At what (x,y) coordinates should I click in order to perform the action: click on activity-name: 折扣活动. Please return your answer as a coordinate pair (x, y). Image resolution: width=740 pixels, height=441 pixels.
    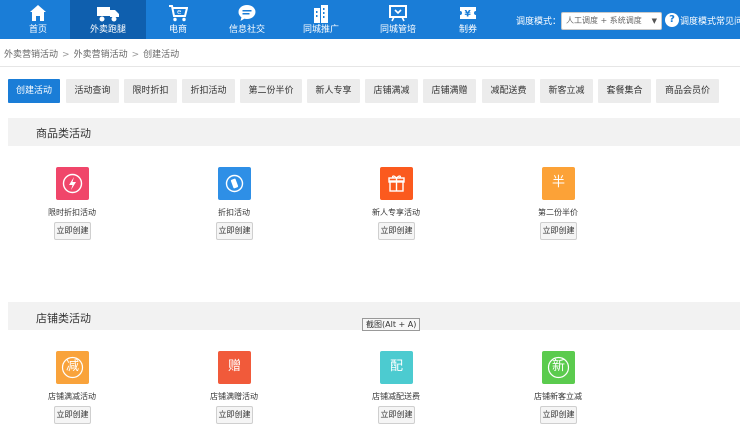
    Looking at the image, I should click on (234, 212).